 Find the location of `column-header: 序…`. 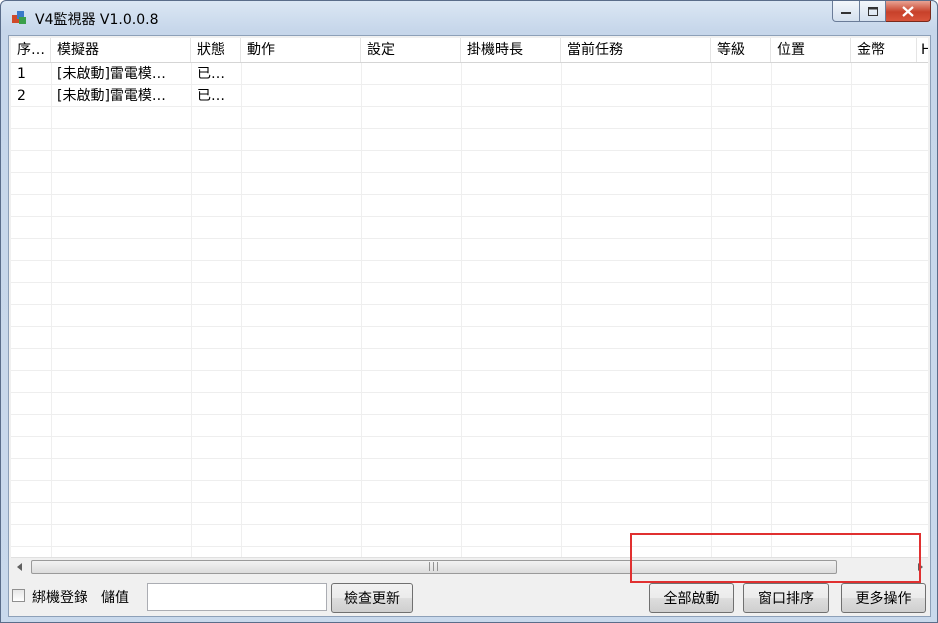

column-header: 序… is located at coordinates (31, 50).